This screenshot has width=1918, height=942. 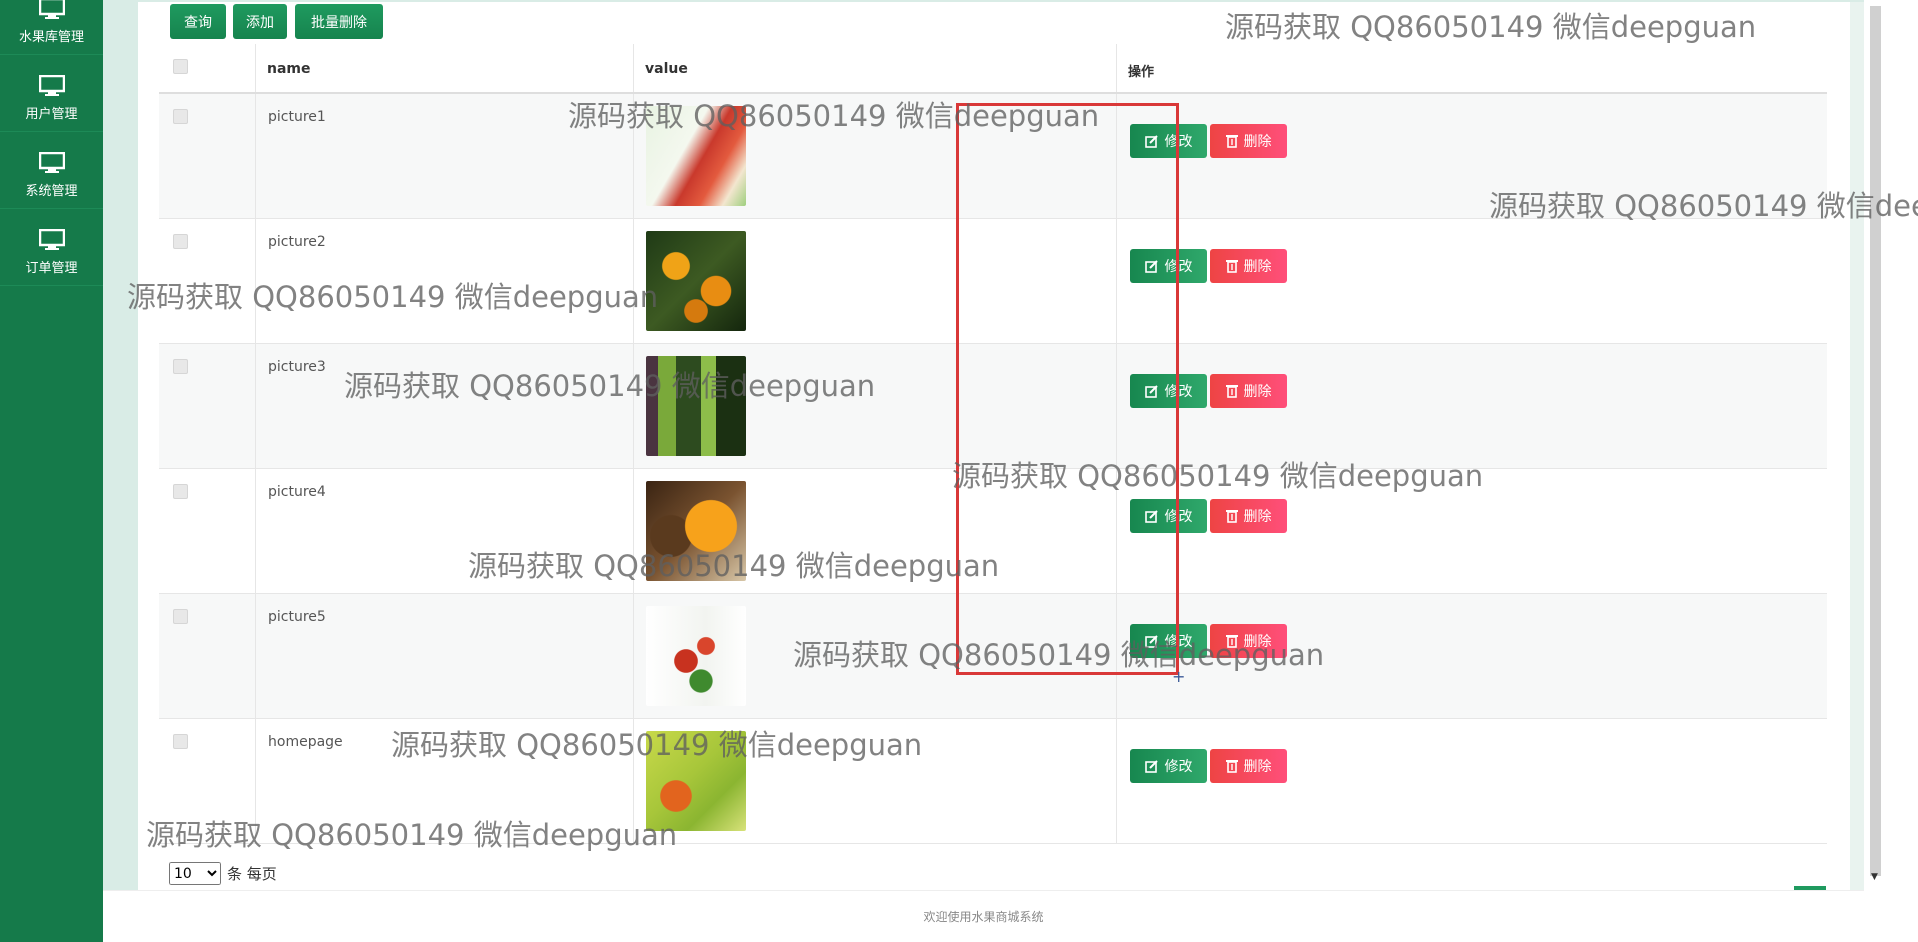 I want to click on table-row: picture4 修改 删除, so click(x=993, y=531).